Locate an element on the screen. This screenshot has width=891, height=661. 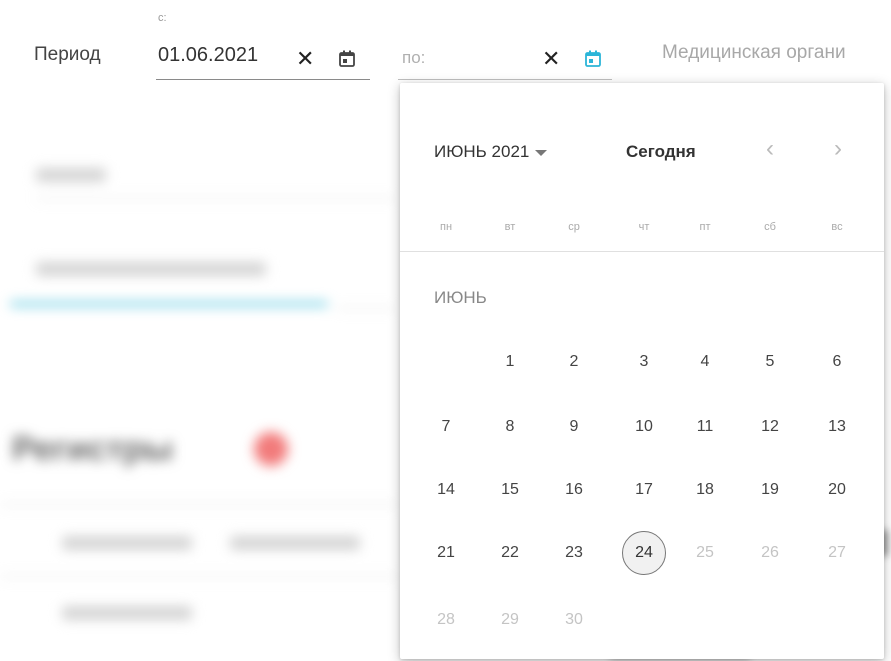
date-picker-header: ИЮНЬ 2021 Сегодня ‹ › is located at coordinates (642, 148).